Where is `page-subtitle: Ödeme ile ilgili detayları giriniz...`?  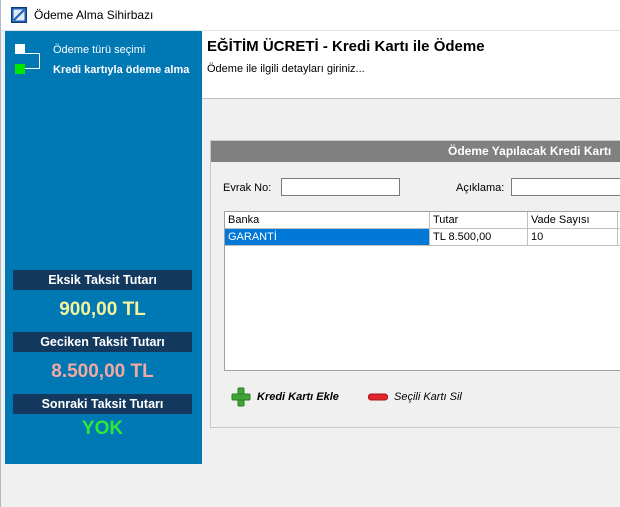 page-subtitle: Ödeme ile ilgili detayları giriniz... is located at coordinates (286, 69).